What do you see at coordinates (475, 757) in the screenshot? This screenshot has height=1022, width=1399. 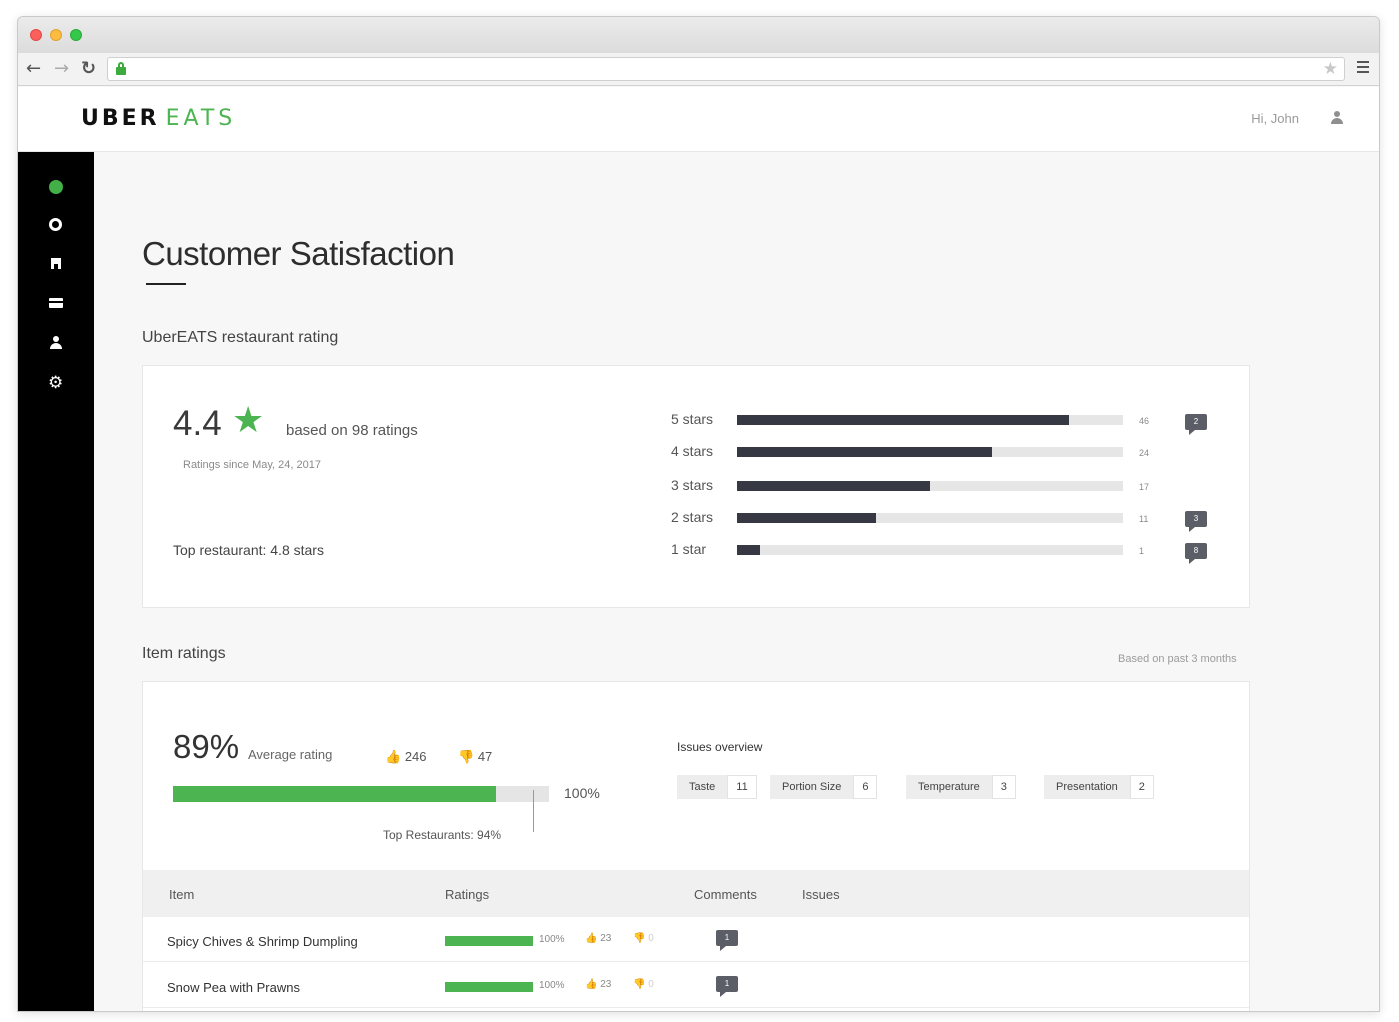 I see `thumbs-down-total: 👎 47` at bounding box center [475, 757].